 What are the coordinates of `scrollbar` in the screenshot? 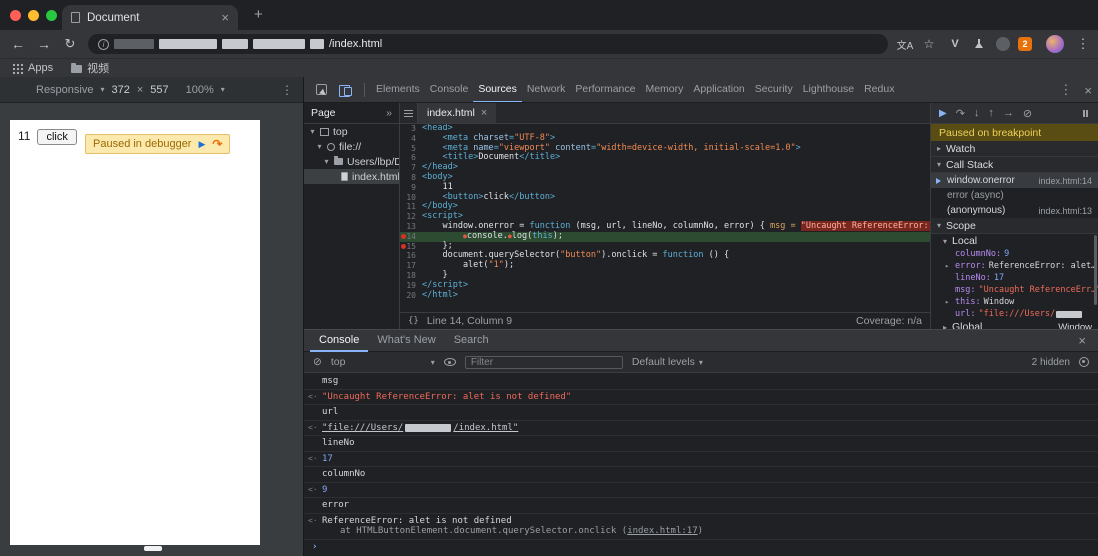 It's located at (1095, 270).